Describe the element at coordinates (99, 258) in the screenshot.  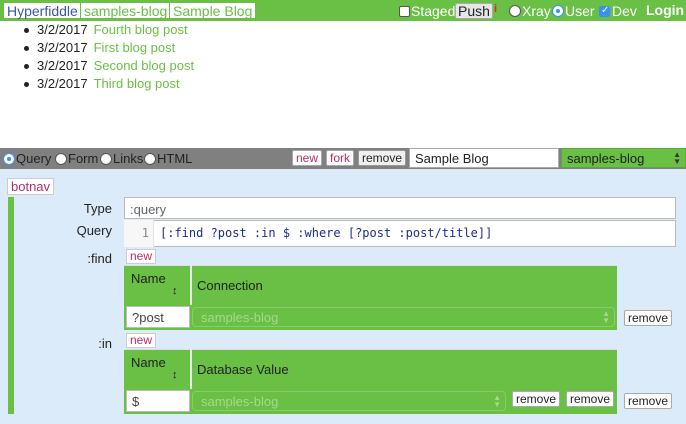
I see `find-label: :find` at that location.